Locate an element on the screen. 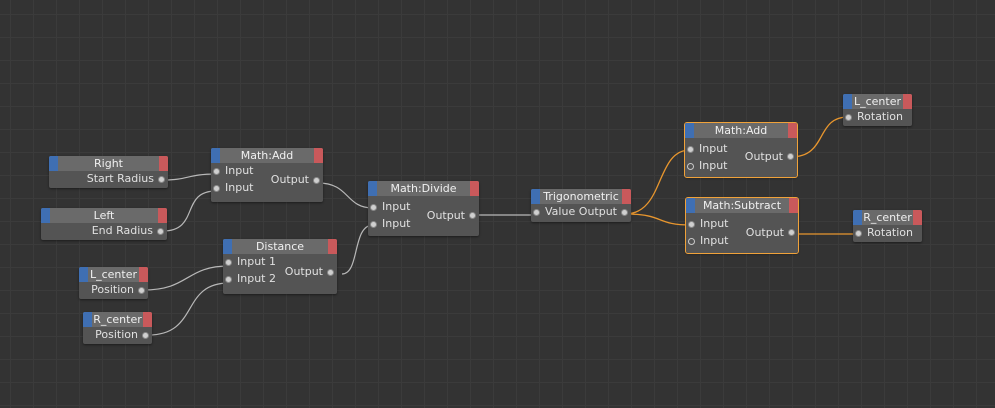 The width and height of the screenshot is (995, 408). wire-add1-to-divide is located at coordinates (345, 195).